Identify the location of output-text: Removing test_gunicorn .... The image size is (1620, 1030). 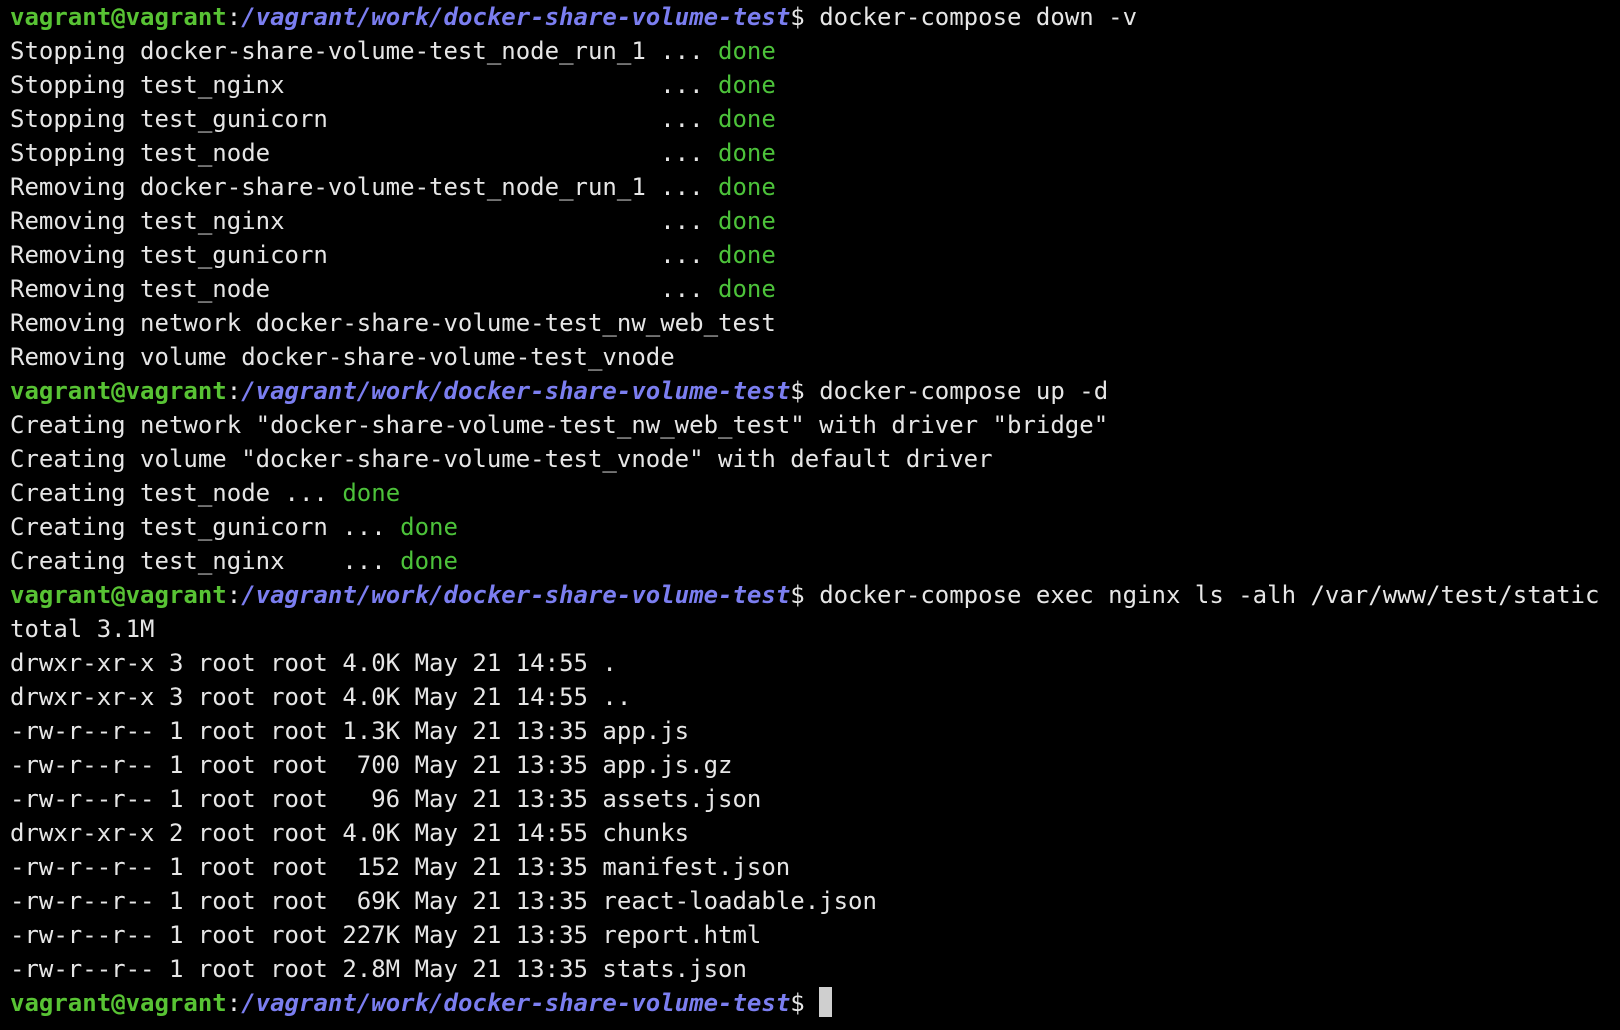
(364, 255).